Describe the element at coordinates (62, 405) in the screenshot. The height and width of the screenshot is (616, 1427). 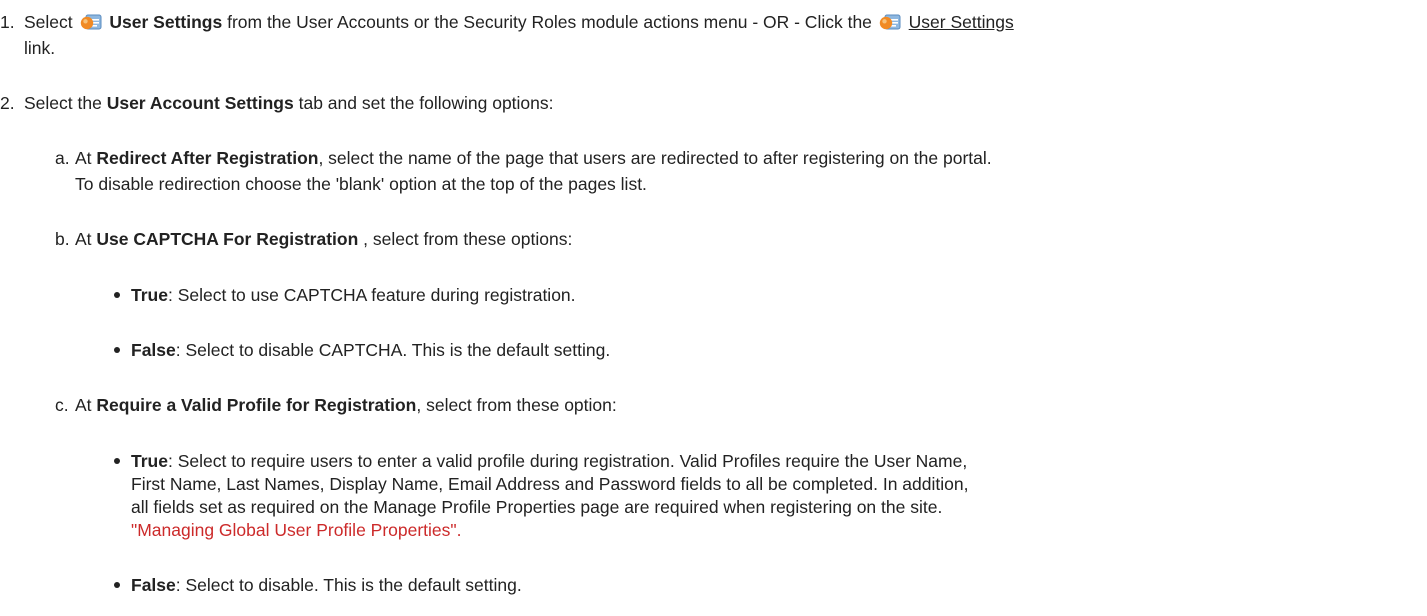
I see `item-c-letter: c.` at that location.